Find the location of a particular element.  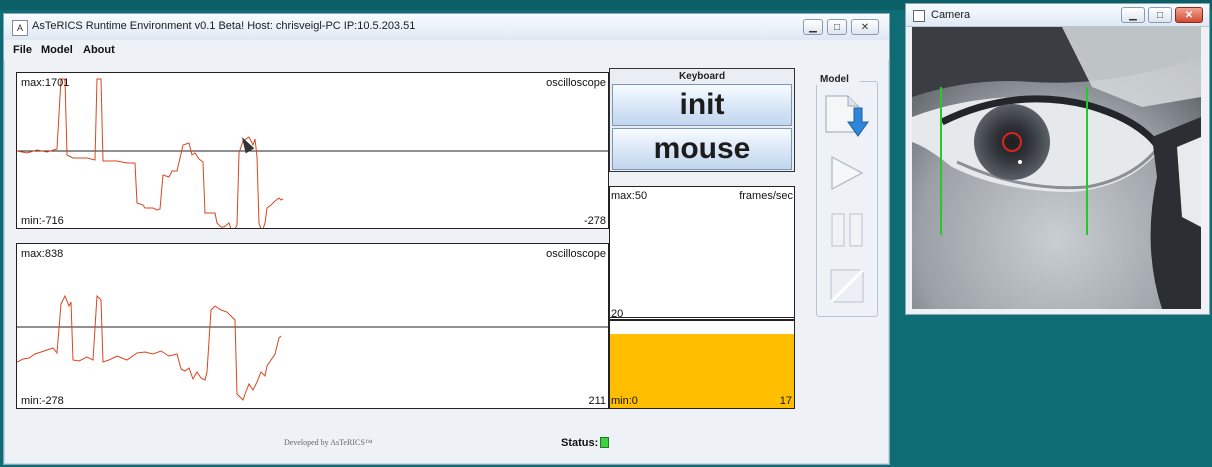

keyboard-panel: Keyboard init mouse is located at coordinates (702, 120).